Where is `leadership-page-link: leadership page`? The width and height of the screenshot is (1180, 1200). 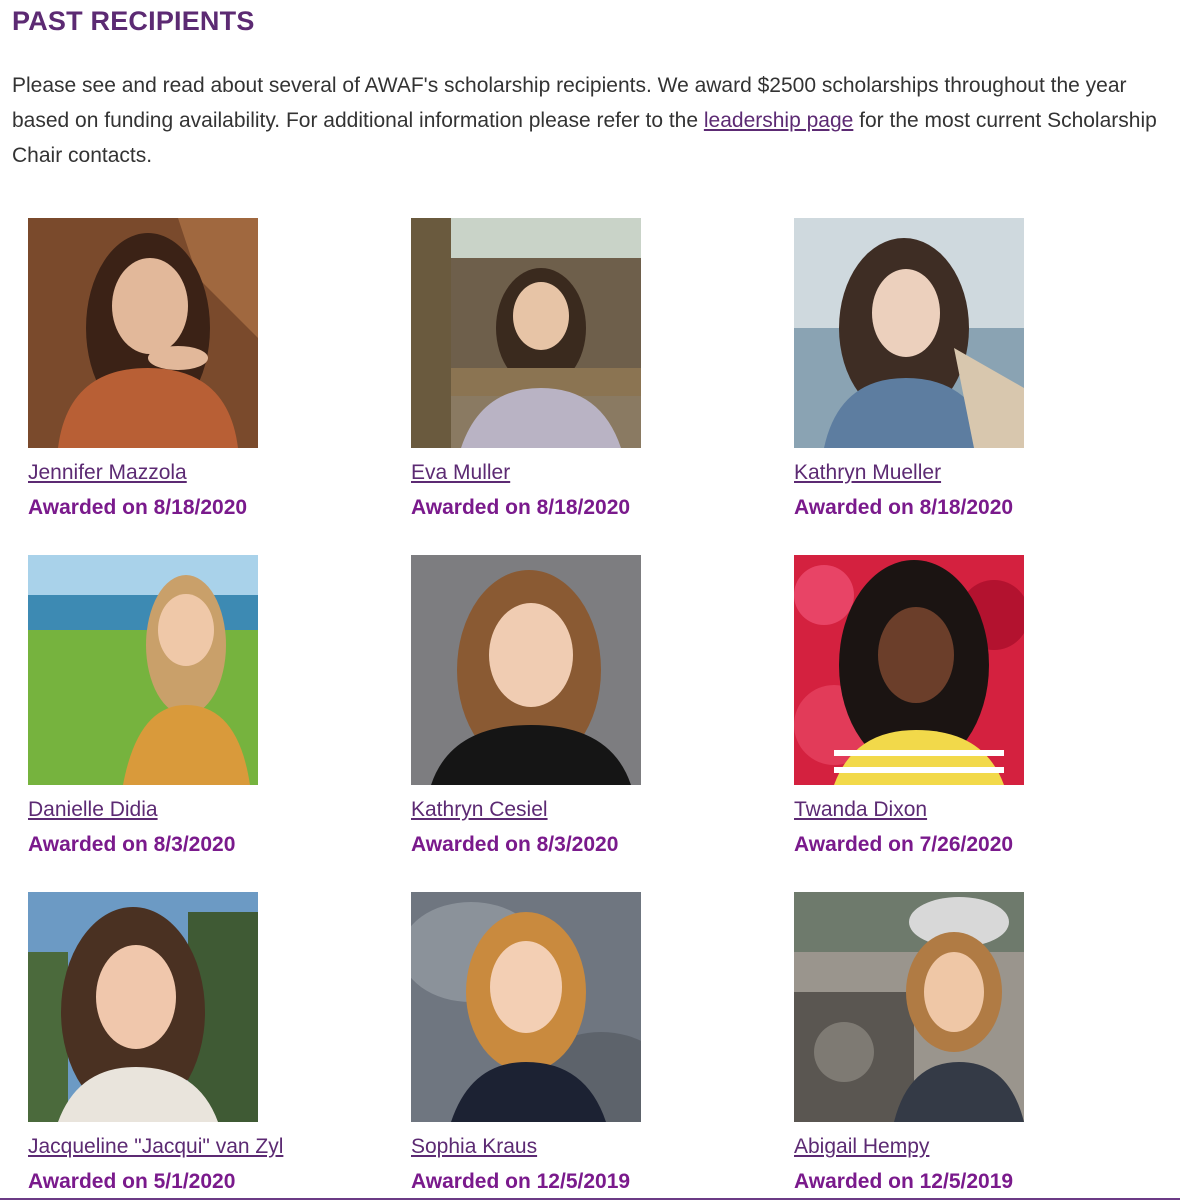 leadership-page-link: leadership page is located at coordinates (778, 120).